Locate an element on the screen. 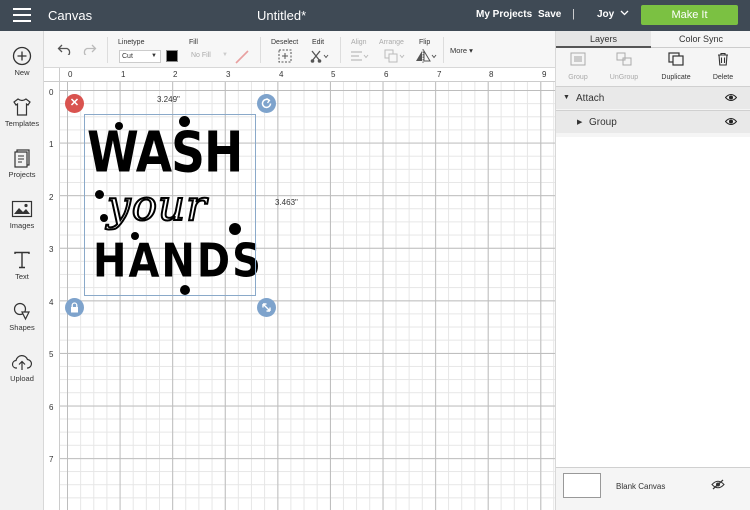  user-menu: Joy is located at coordinates (605, 14).